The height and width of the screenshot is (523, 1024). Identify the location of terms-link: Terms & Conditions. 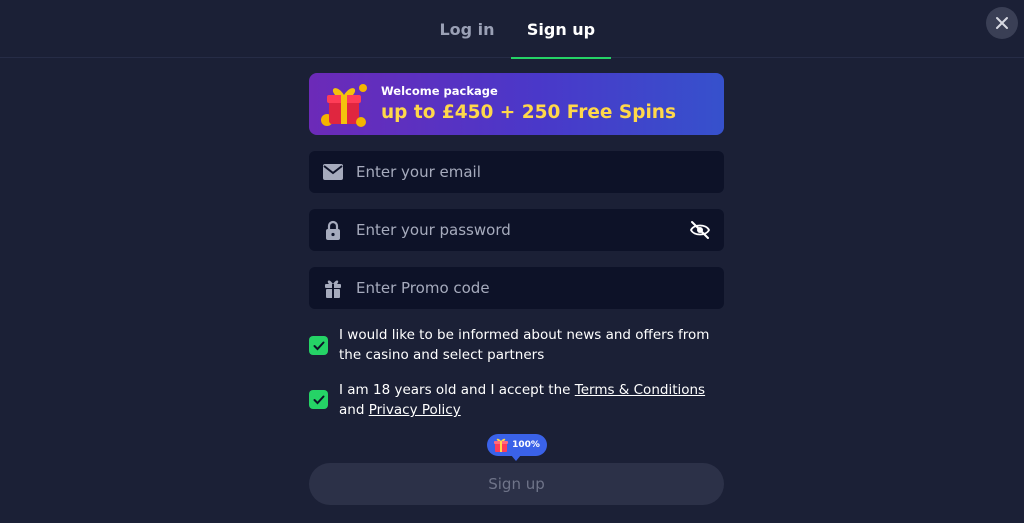
(640, 390).